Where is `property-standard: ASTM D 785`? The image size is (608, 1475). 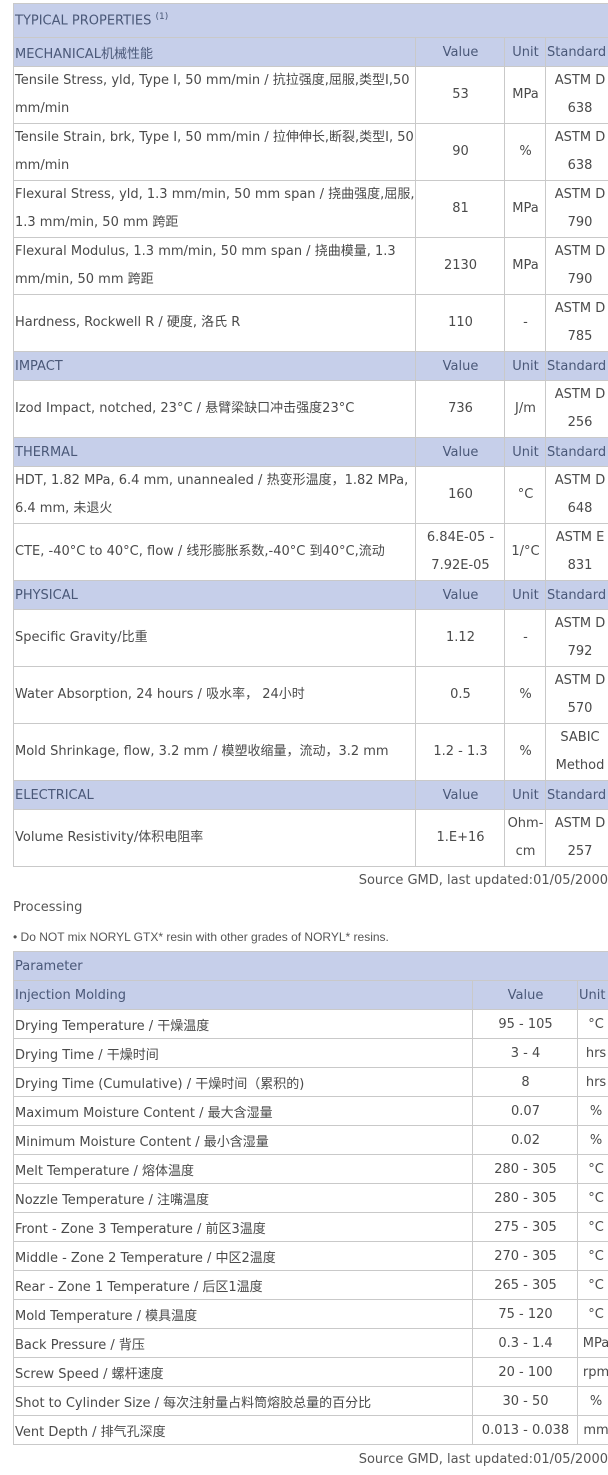 property-standard: ASTM D 785 is located at coordinates (576, 323).